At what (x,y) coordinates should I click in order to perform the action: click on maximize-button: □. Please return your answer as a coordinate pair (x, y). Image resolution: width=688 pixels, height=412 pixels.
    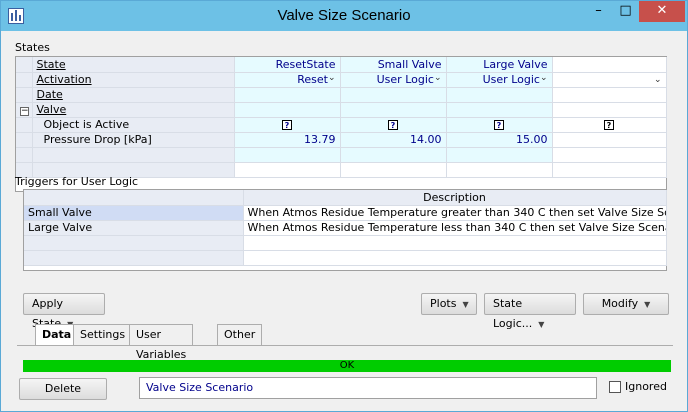
    Looking at the image, I should click on (625, 11).